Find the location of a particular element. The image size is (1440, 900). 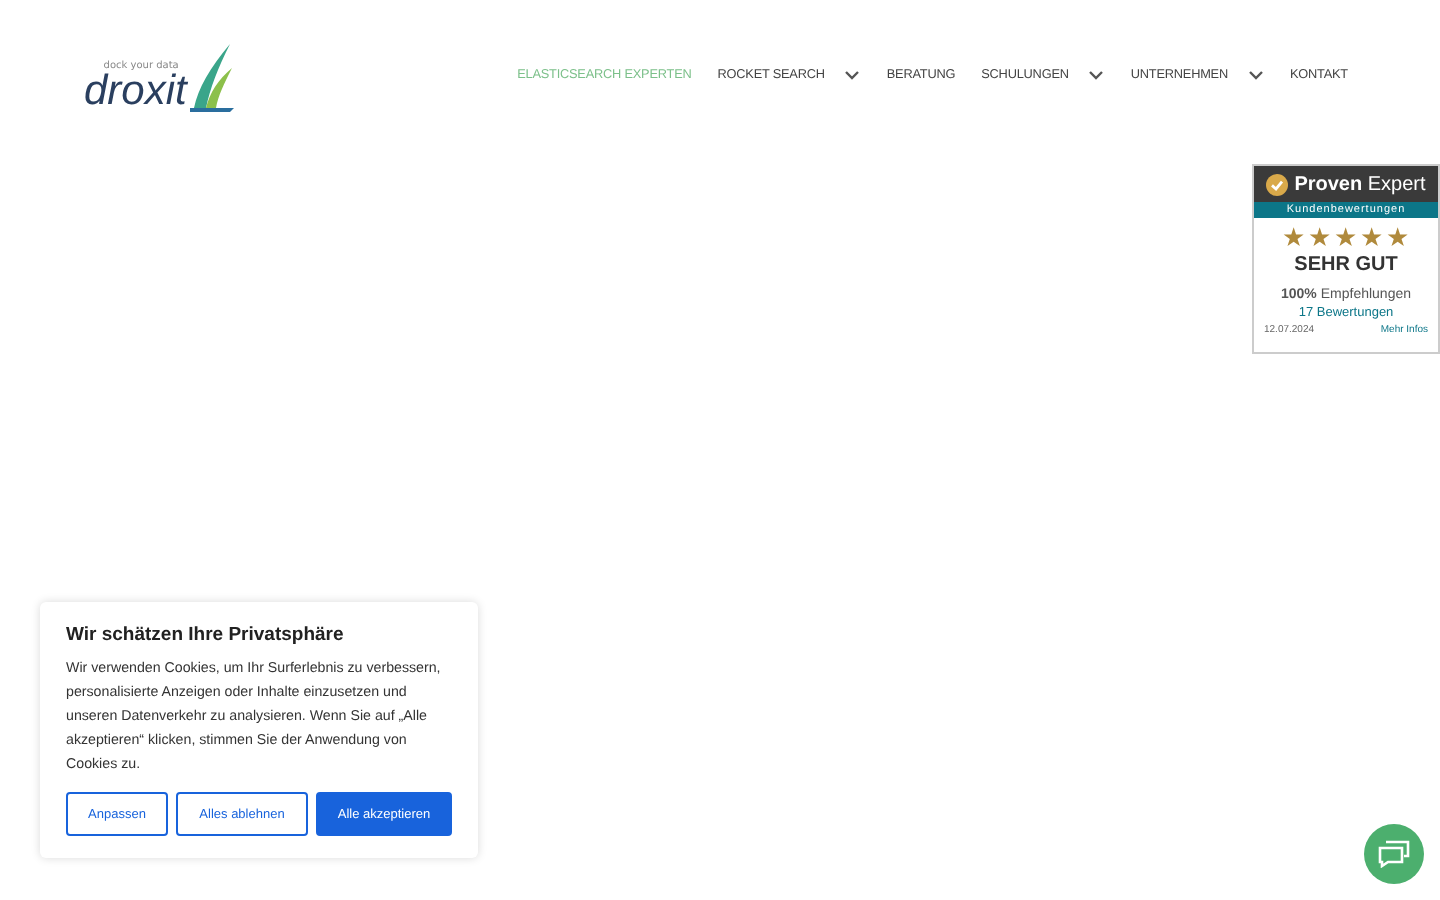

badge-brand: Proven Expert is located at coordinates (1360, 184).